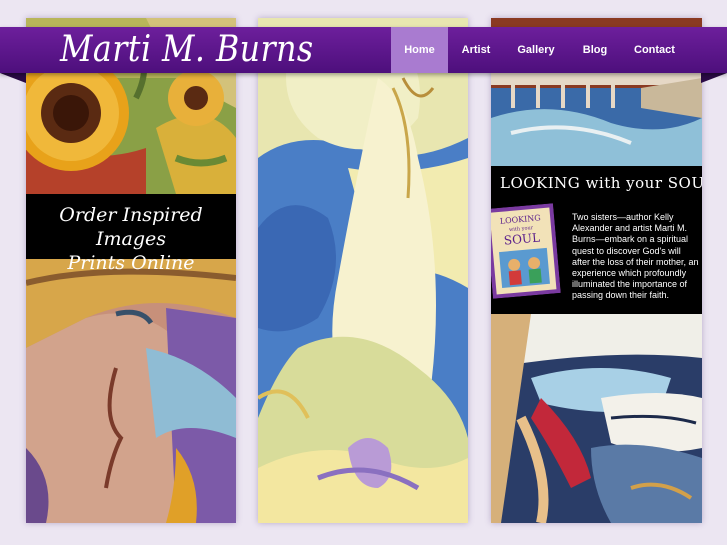 The image size is (727, 545). Describe the element at coordinates (654, 50) in the screenshot. I see `nav-contact: Contact` at that location.